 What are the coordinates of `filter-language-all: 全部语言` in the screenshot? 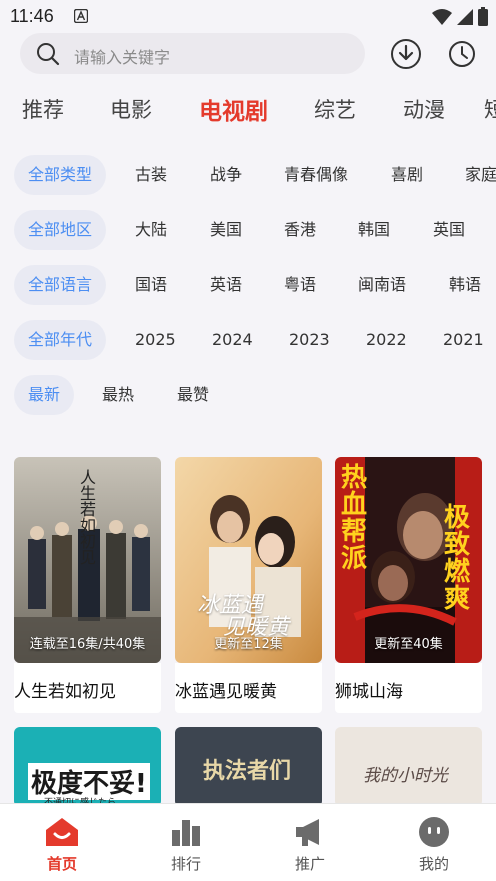 It's located at (60, 285).